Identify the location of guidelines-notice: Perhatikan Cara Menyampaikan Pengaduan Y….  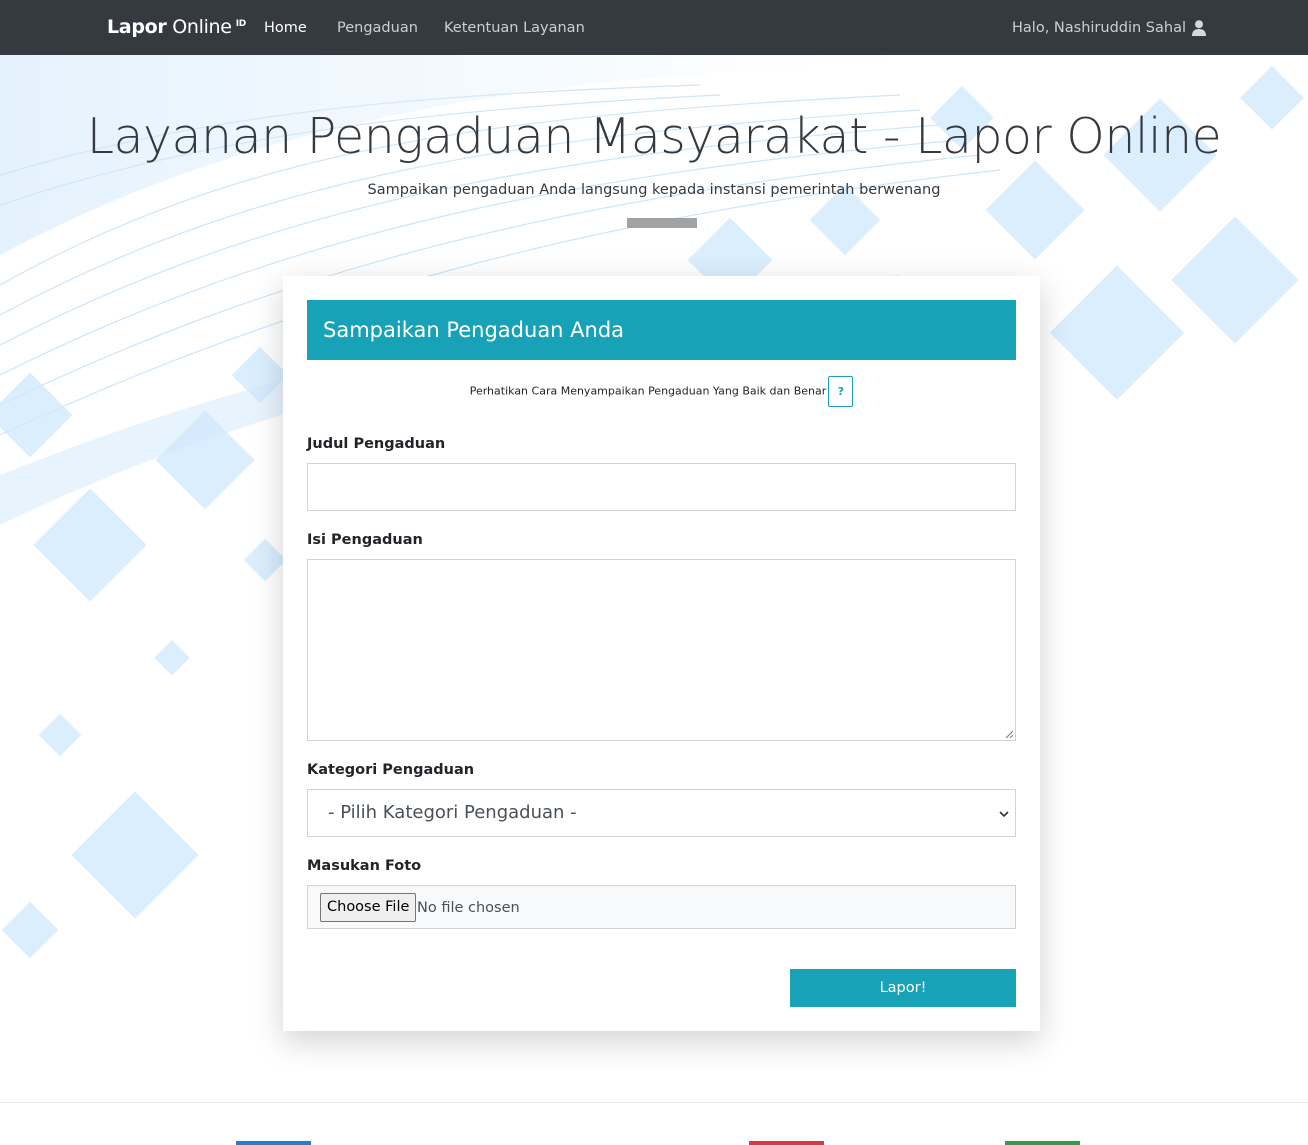
(661, 391).